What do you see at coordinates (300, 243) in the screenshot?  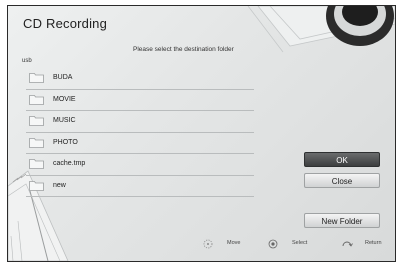 I see `select-label: Select` at bounding box center [300, 243].